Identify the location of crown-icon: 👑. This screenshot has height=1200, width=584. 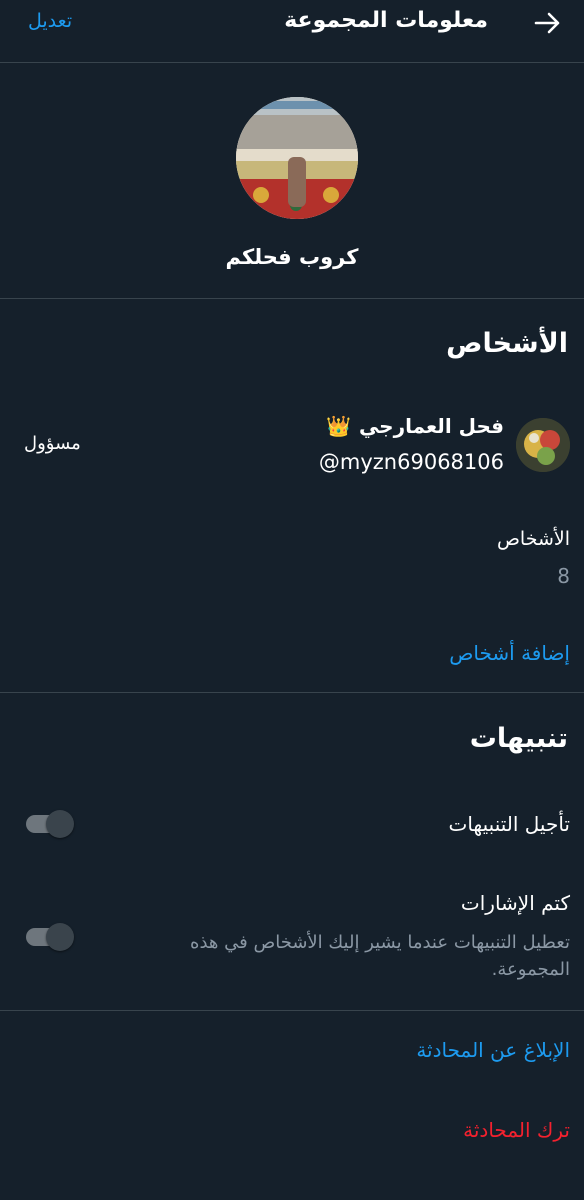
(338, 426).